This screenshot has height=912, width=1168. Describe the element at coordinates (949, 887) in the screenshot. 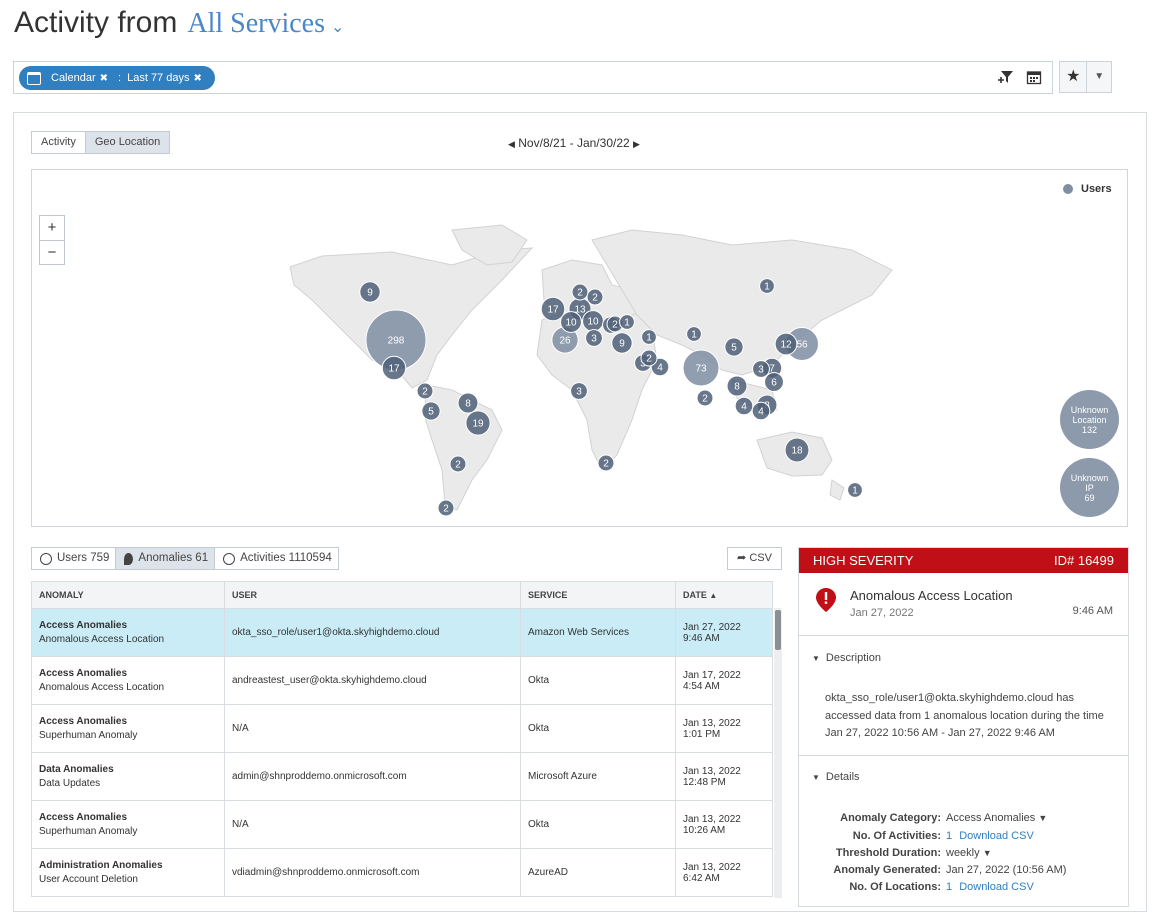

I see `locations-count-link: 1` at that location.